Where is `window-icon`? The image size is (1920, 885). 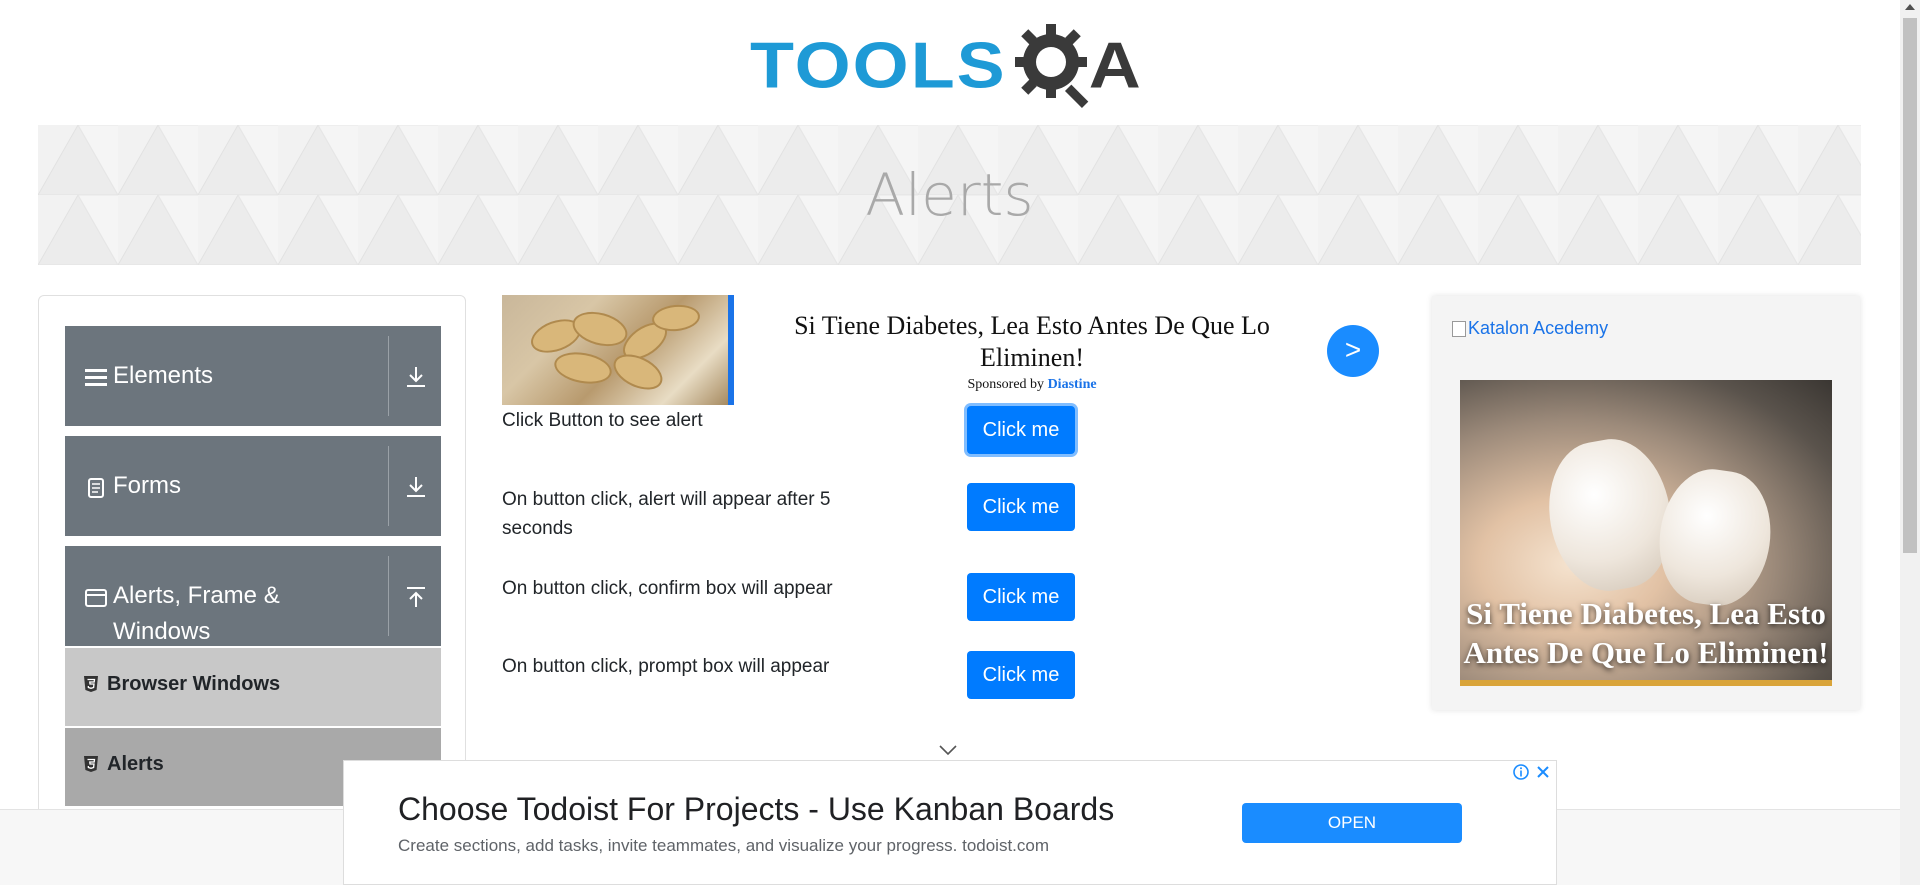 window-icon is located at coordinates (96, 598).